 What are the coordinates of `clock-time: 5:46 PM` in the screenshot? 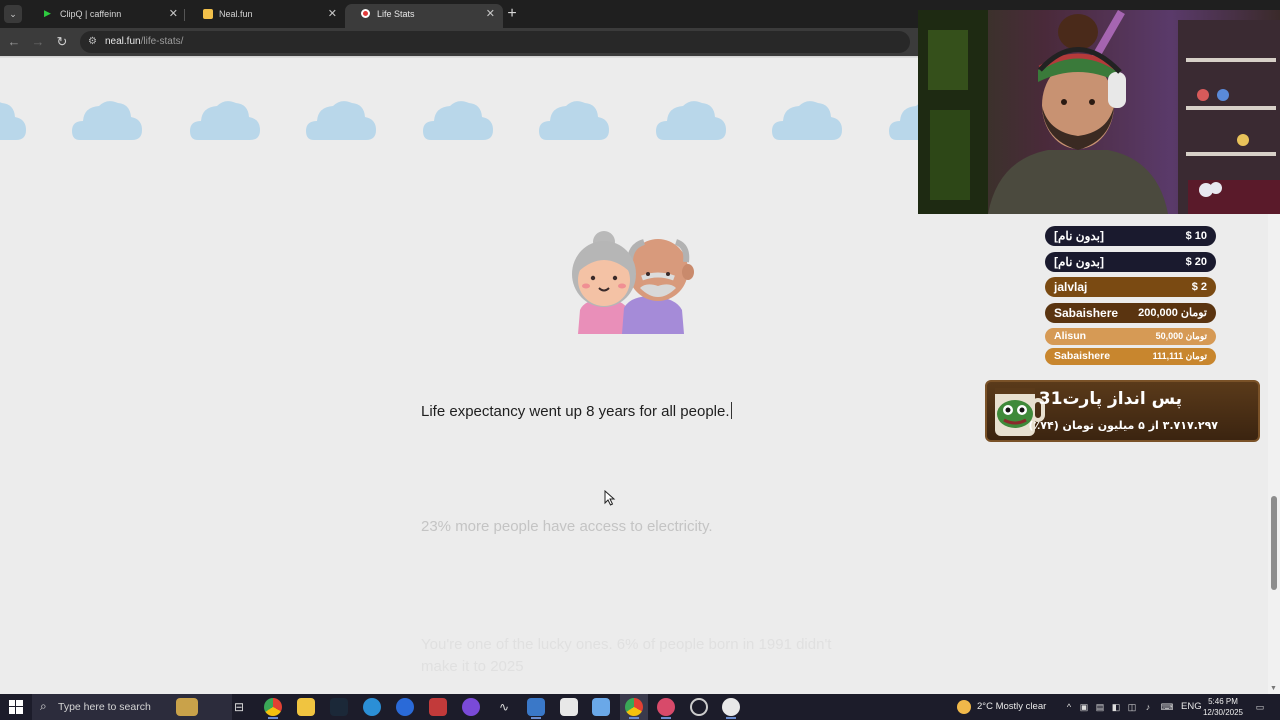 It's located at (1223, 701).